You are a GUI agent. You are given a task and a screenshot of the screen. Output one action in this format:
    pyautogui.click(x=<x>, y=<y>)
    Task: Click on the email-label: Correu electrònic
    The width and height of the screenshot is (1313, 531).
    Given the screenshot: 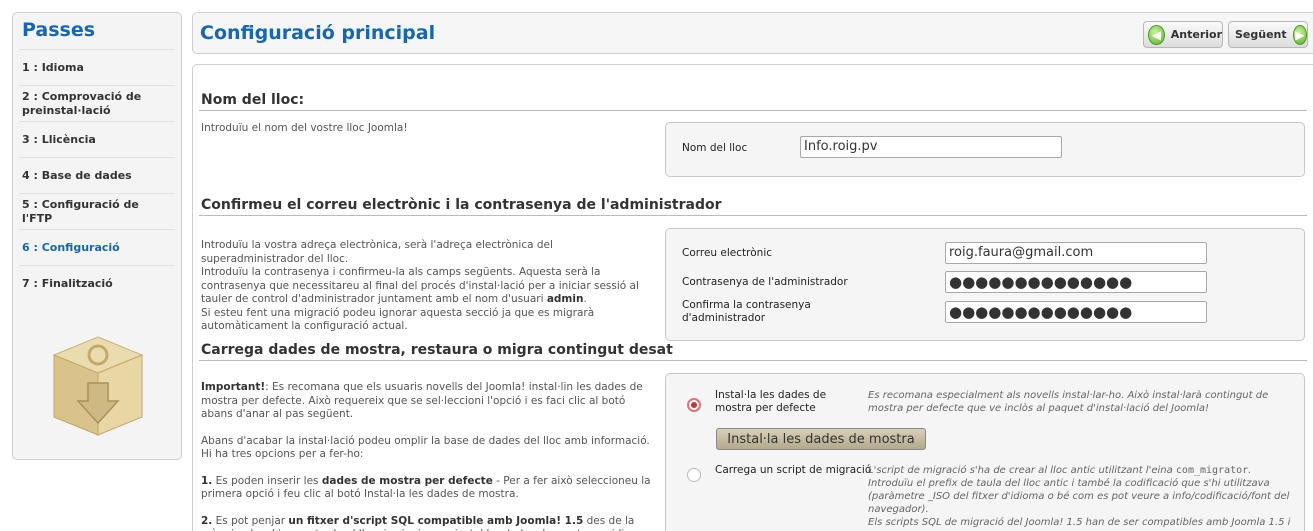 What is the action you would take?
    pyautogui.click(x=727, y=253)
    